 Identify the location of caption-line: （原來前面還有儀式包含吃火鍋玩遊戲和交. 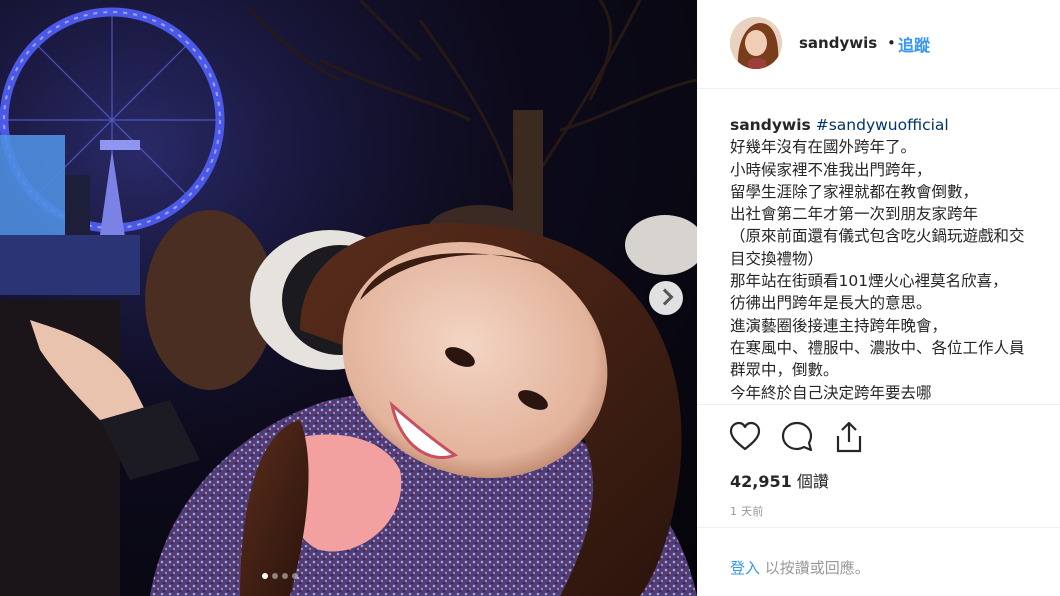
(877, 236).